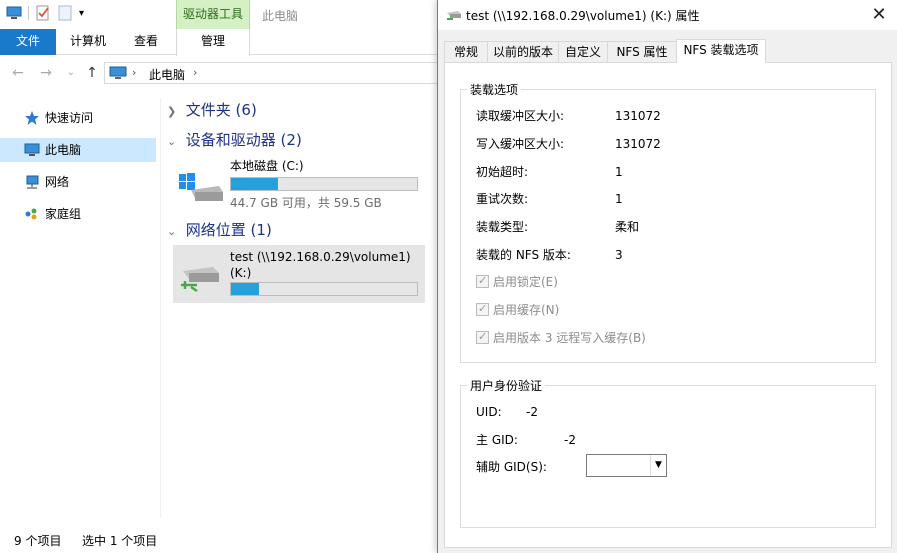 The image size is (897, 553). I want to click on sidebar-item-quick-access: 快速访问, so click(78, 118).